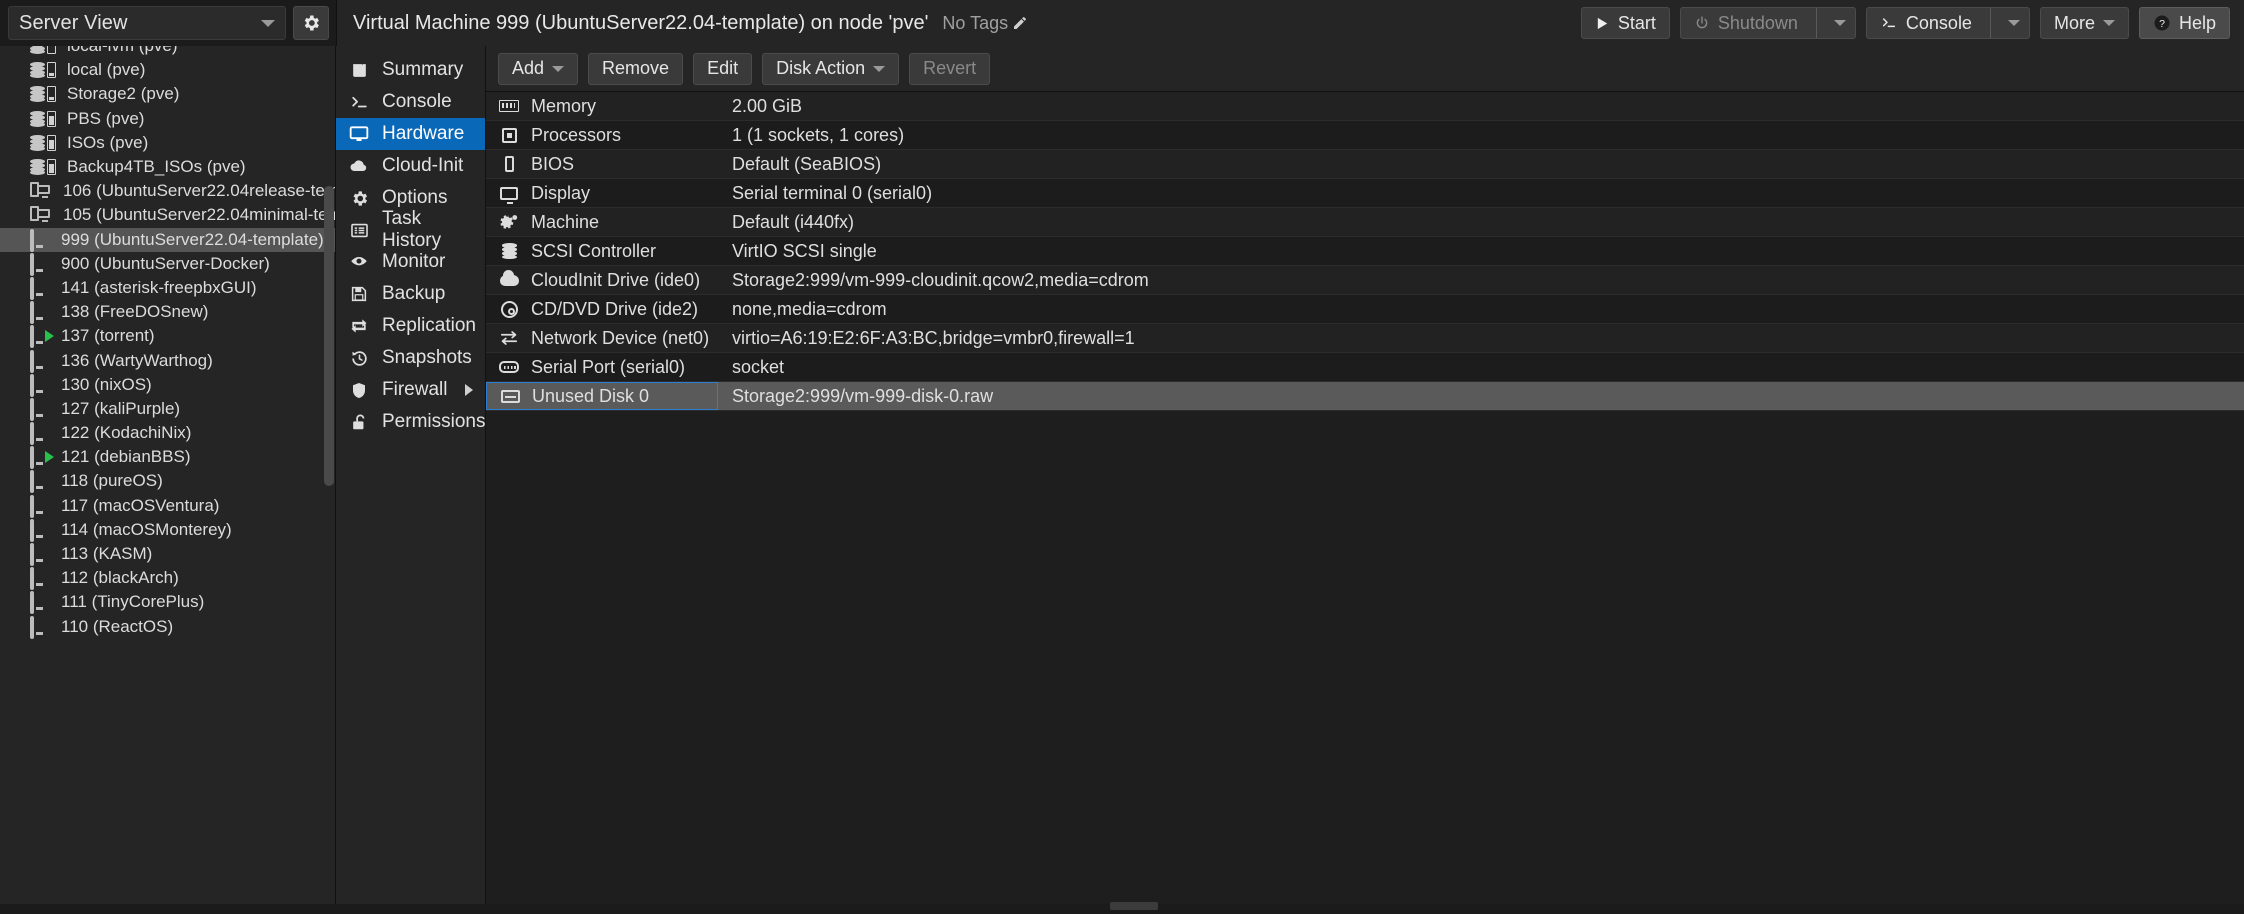 The height and width of the screenshot is (914, 2244). What do you see at coordinates (167, 312) in the screenshot?
I see `tree-item: 138 (FreeDOSnew)` at bounding box center [167, 312].